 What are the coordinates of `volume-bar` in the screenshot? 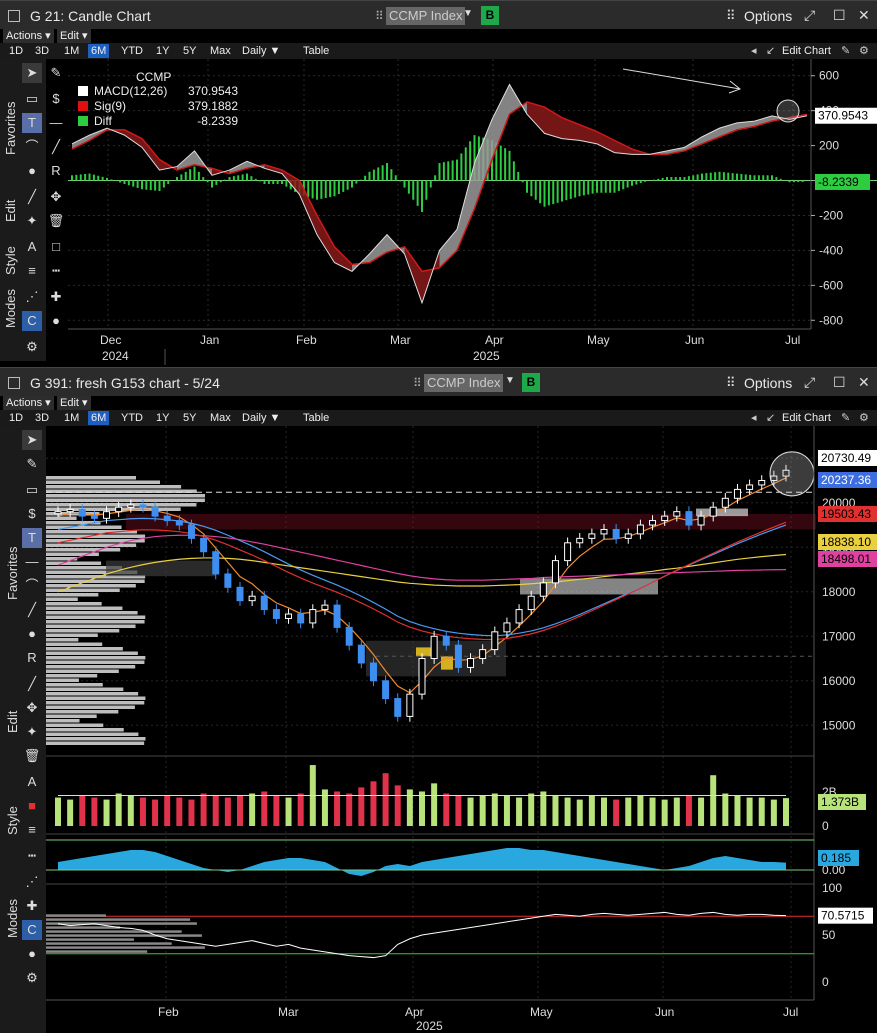 It's located at (252, 809).